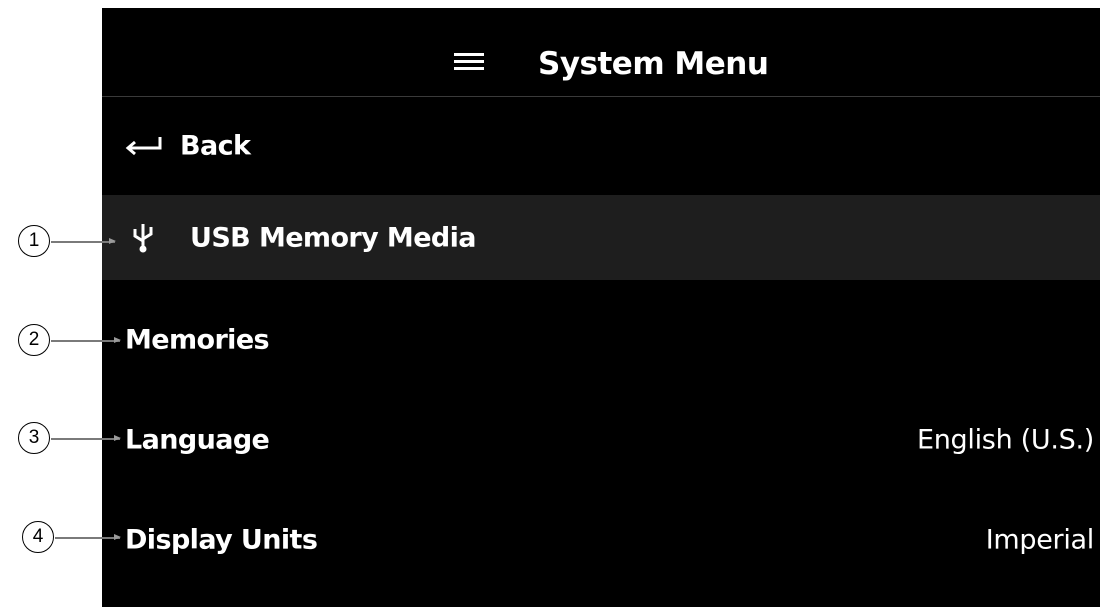 Image resolution: width=1100 pixels, height=607 pixels. What do you see at coordinates (144, 146) in the screenshot?
I see `return-arrow-icon` at bounding box center [144, 146].